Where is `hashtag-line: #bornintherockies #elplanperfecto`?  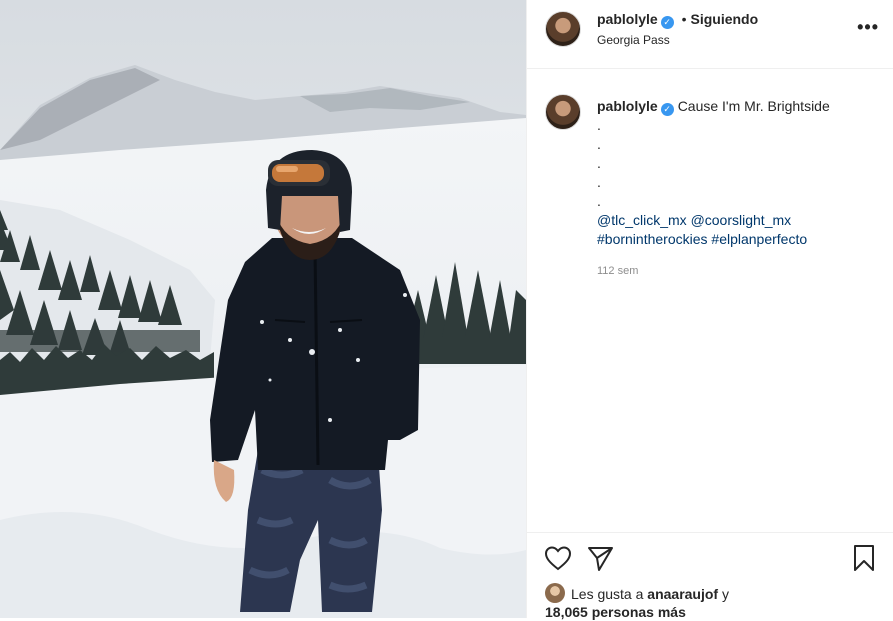 hashtag-line: #bornintherockies #elplanperfecto is located at coordinates (742, 239).